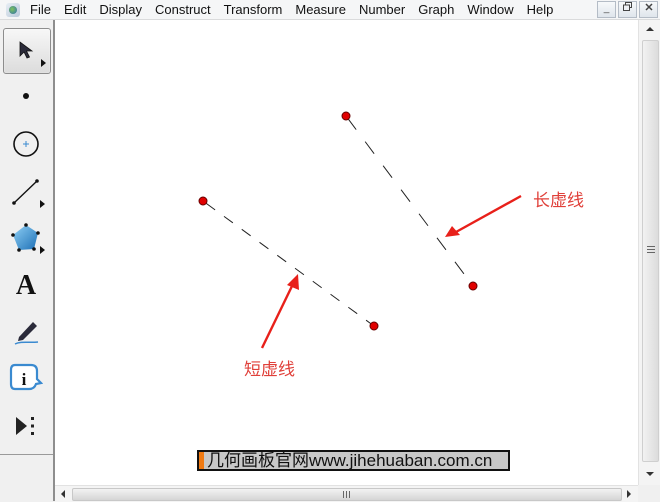 This screenshot has width=660, height=502. Describe the element at coordinates (277, 316) in the screenshot. I see `short-dash-annotation-arrow` at that location.